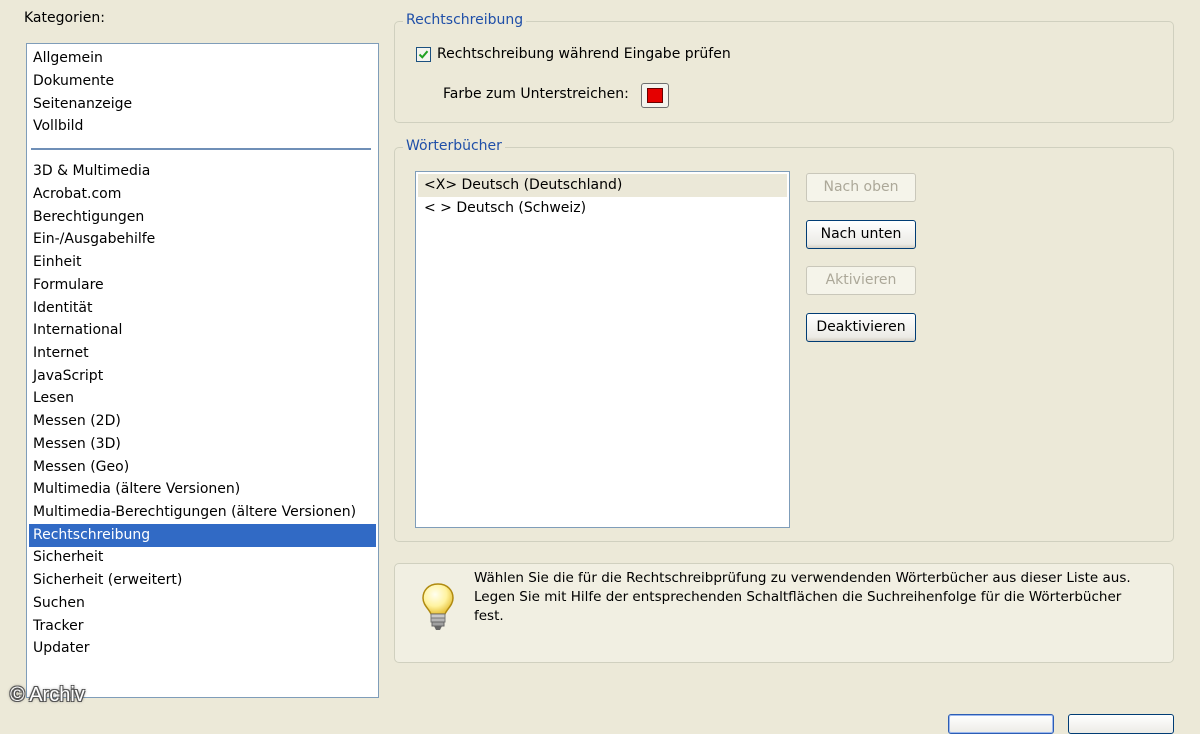 This screenshot has height=734, width=1200. What do you see at coordinates (784, 72) in the screenshot?
I see `spelling-group` at bounding box center [784, 72].